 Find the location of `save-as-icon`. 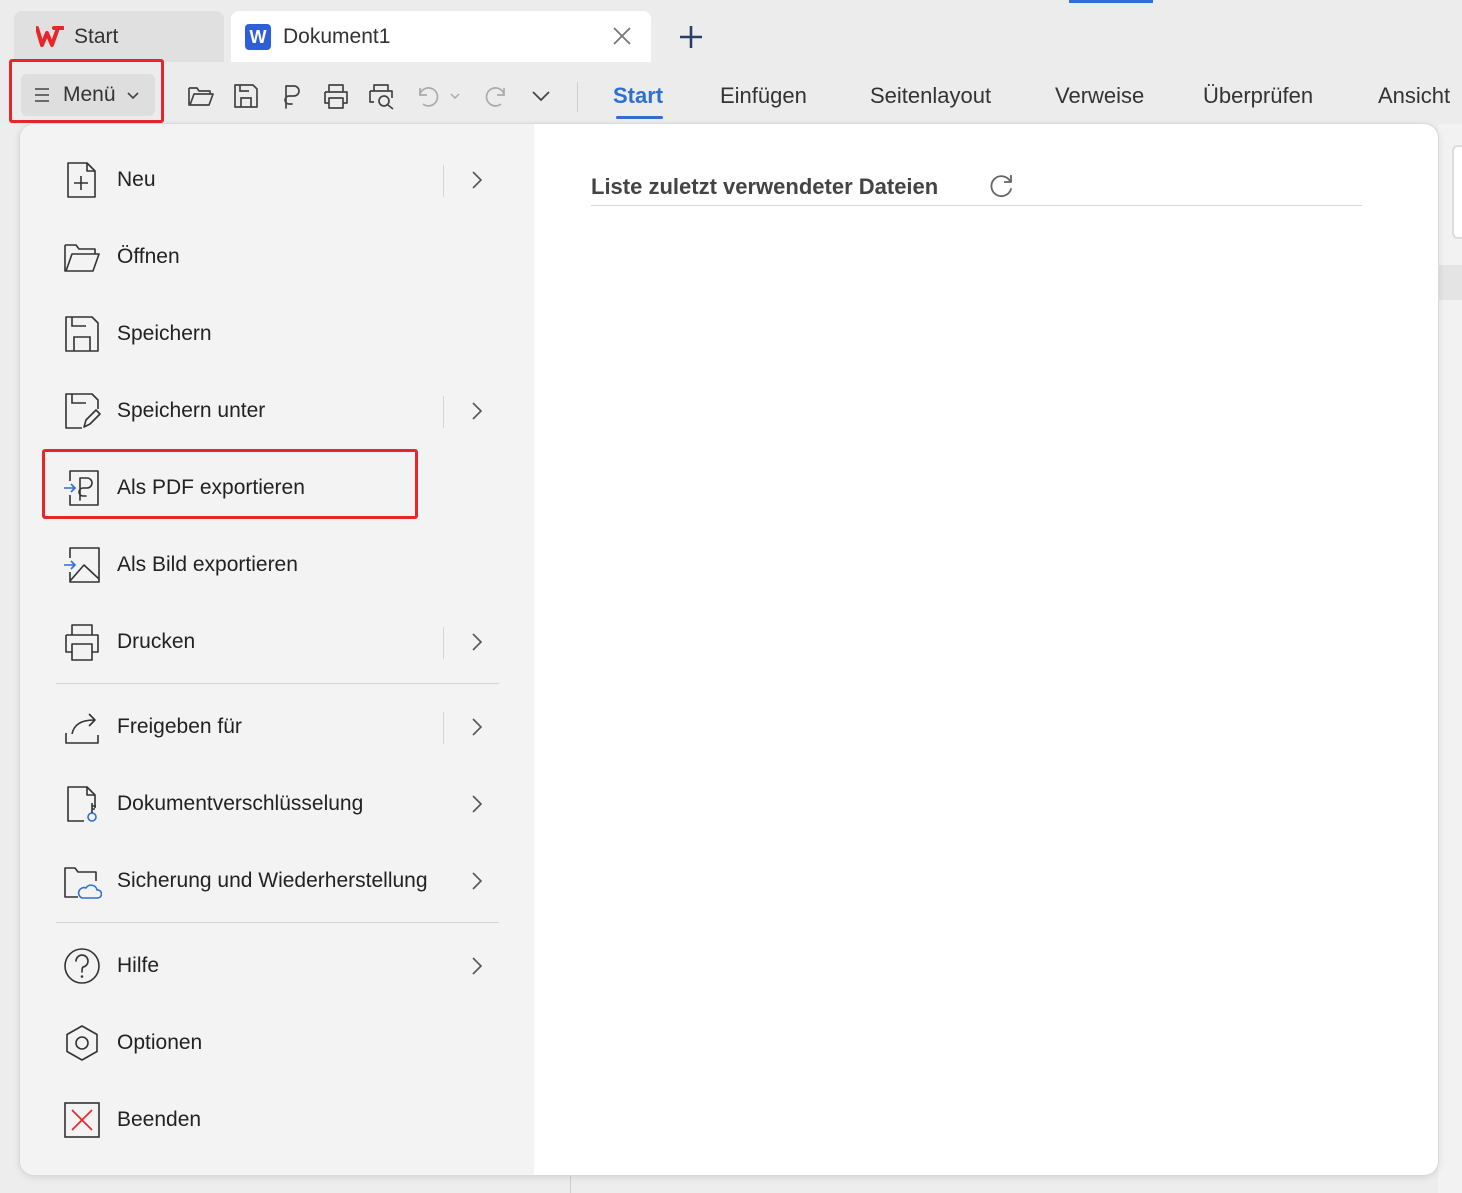

save-as-icon is located at coordinates (83, 411).